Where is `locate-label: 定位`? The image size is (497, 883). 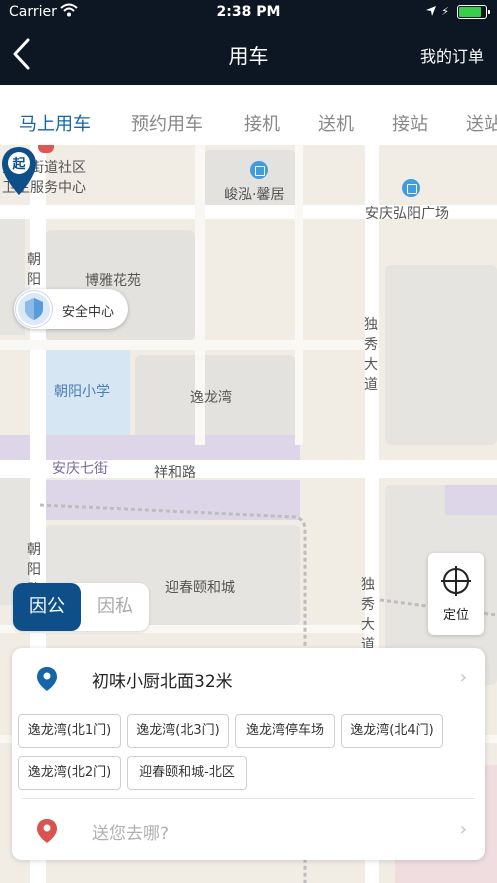 locate-label: 定位 is located at coordinates (455, 615).